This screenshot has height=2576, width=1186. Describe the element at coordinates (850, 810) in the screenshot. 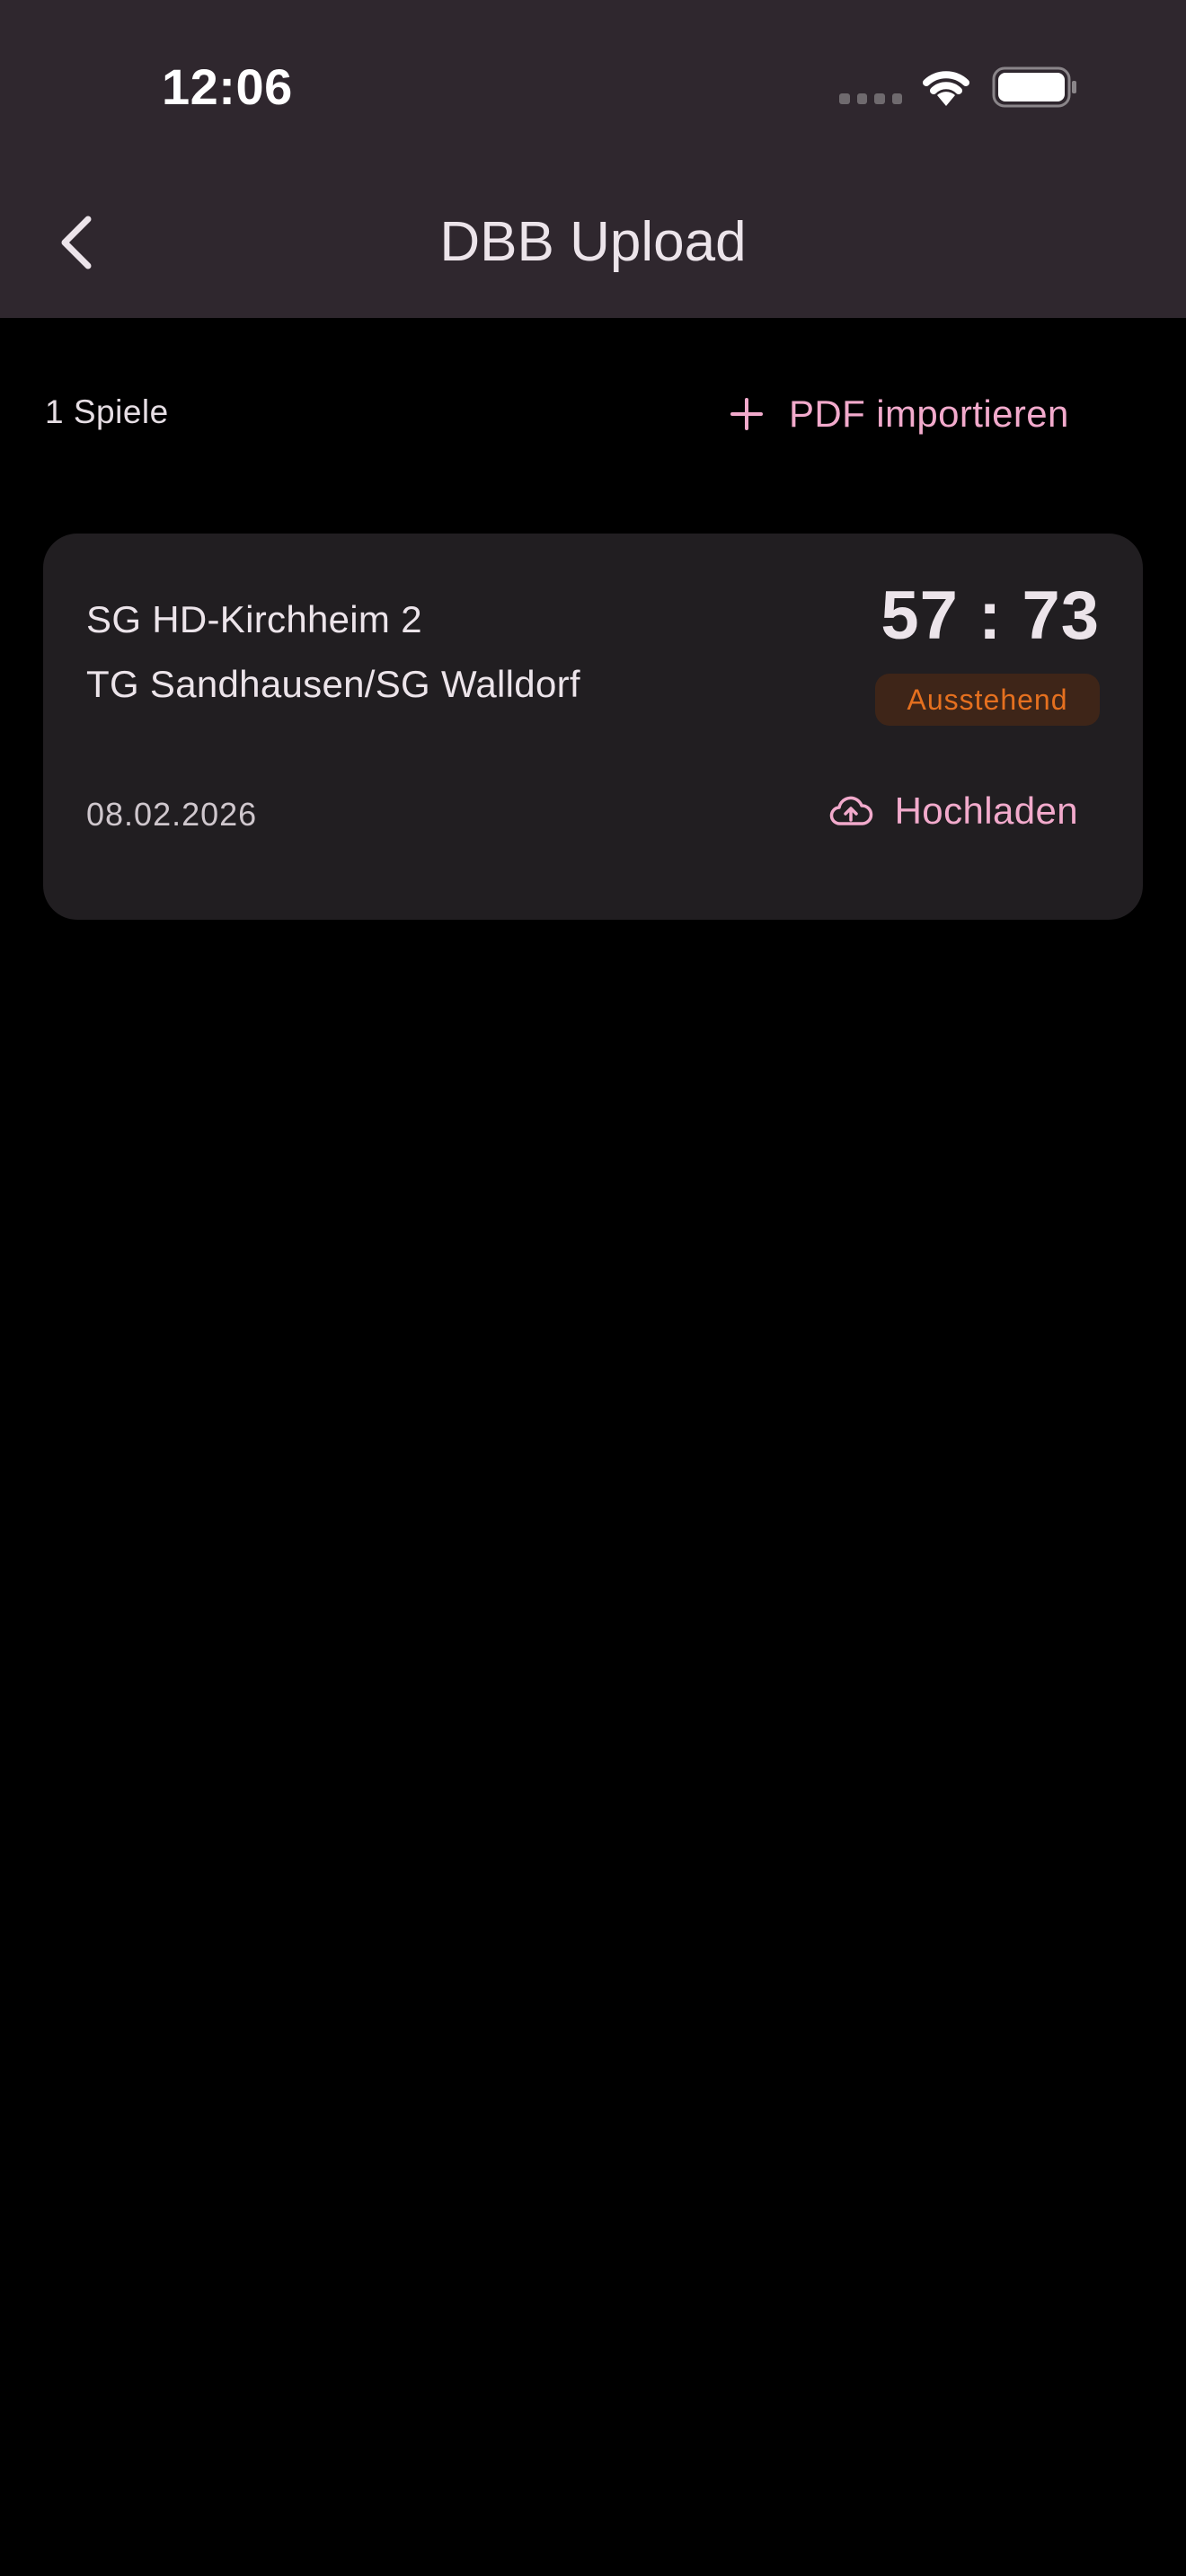

I see `cloud-upload-icon` at that location.